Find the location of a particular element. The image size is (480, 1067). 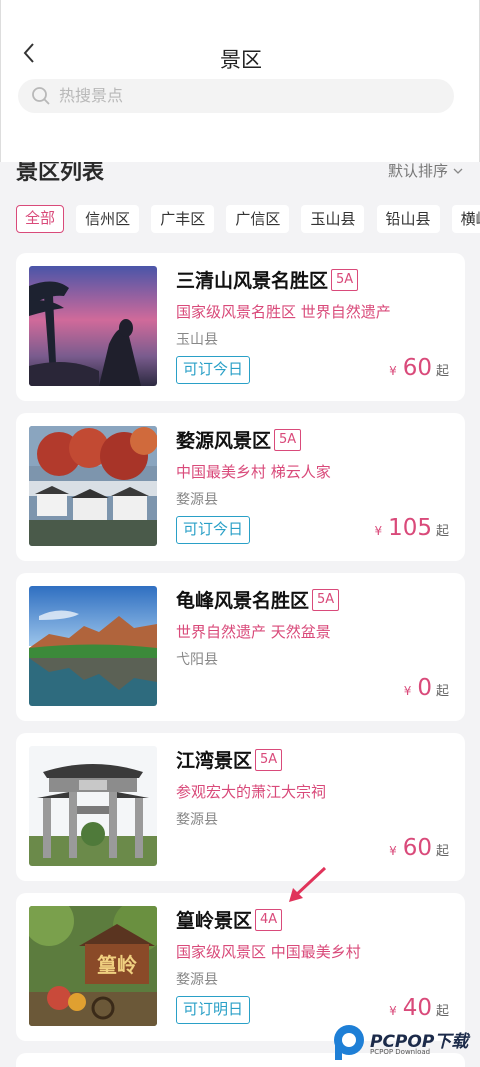

spot-county: 弋阳县 is located at coordinates (197, 660).